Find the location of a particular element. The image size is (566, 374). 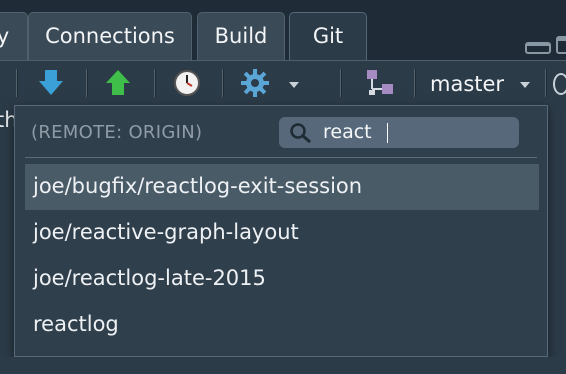

remote-origin-label: (REMOTE: ORIGIN) is located at coordinates (117, 132).